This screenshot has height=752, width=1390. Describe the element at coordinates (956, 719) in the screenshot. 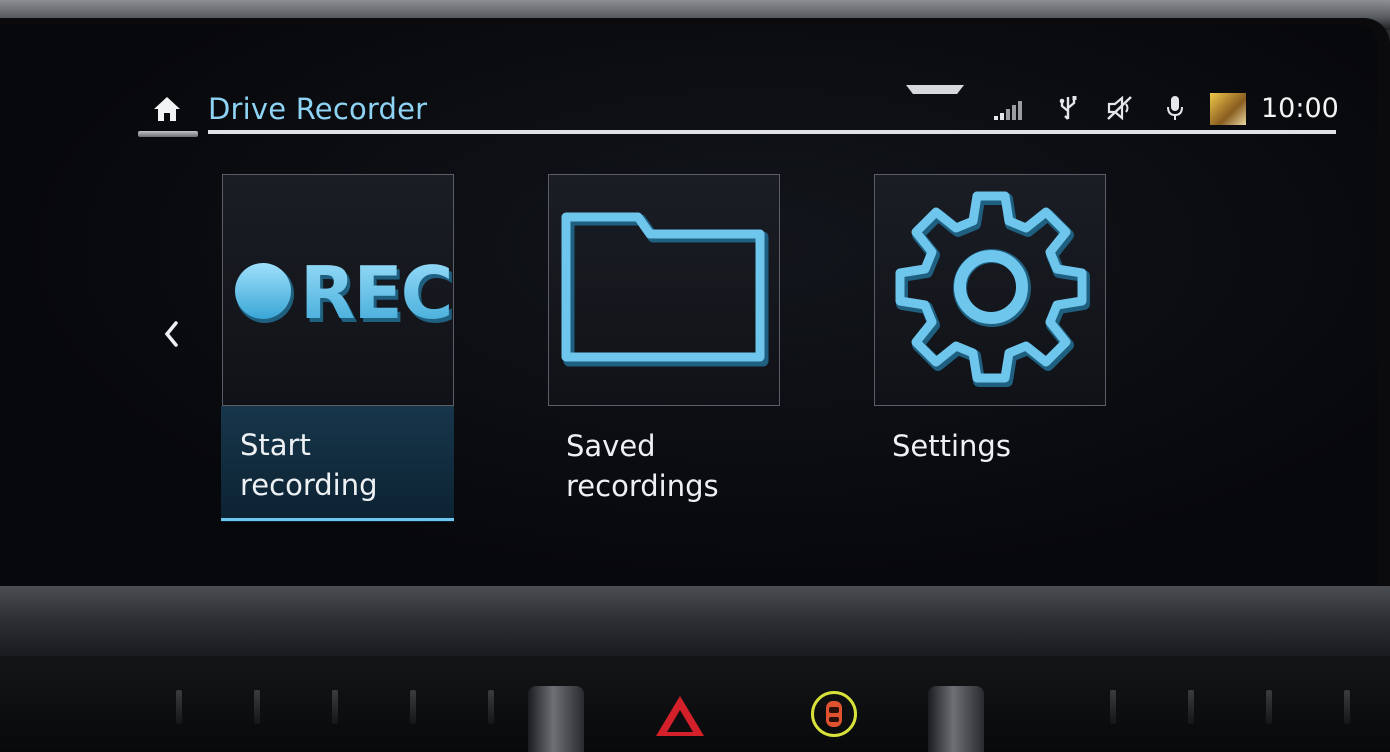

I see `vent-knob-right` at that location.